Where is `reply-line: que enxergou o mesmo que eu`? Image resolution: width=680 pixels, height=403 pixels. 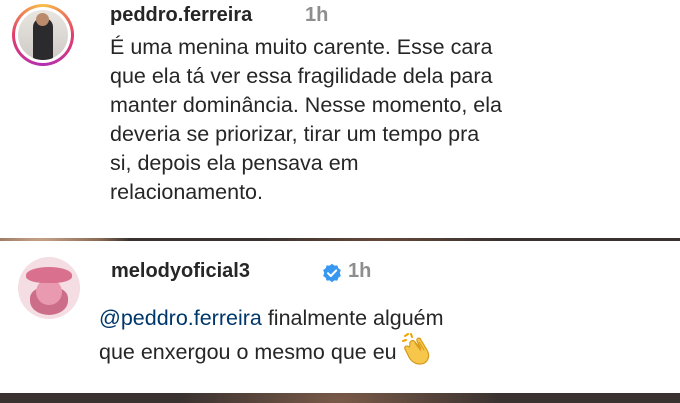 reply-line: que enxergou o mesmo que eu is located at coordinates (389, 350).